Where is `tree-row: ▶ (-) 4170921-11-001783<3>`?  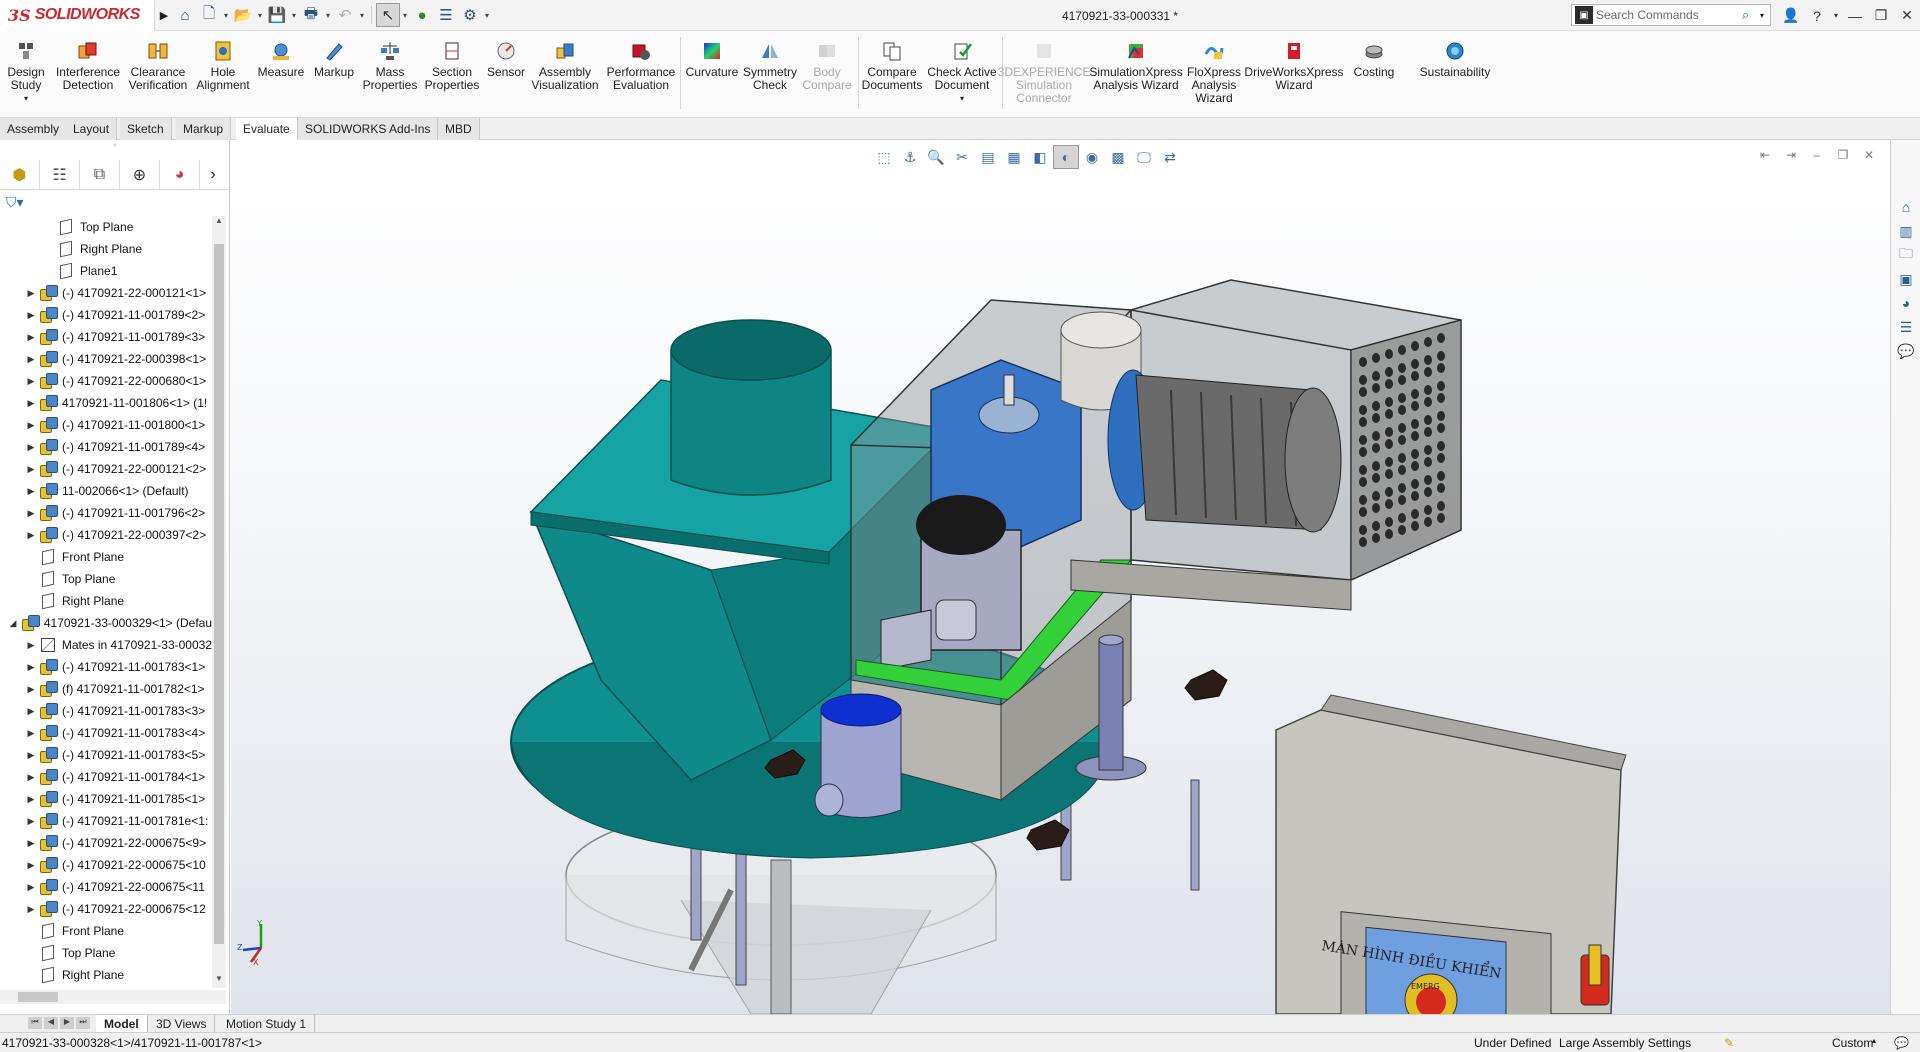
tree-row: ▶ (-) 4170921-11-001783<3> is located at coordinates (106, 711).